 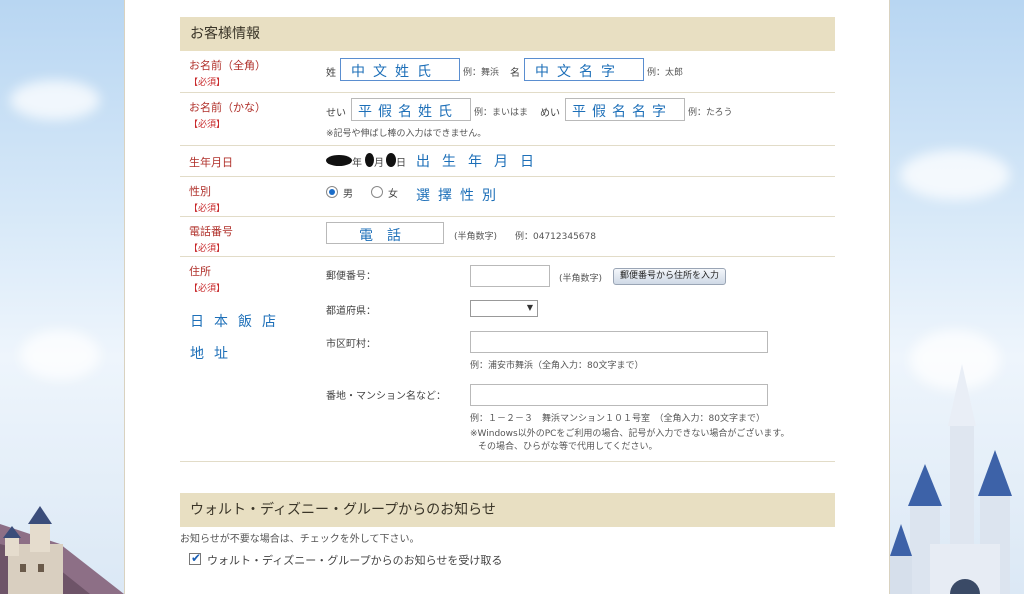 I want to click on postal-label: 郵便番号：, so click(x=351, y=276).